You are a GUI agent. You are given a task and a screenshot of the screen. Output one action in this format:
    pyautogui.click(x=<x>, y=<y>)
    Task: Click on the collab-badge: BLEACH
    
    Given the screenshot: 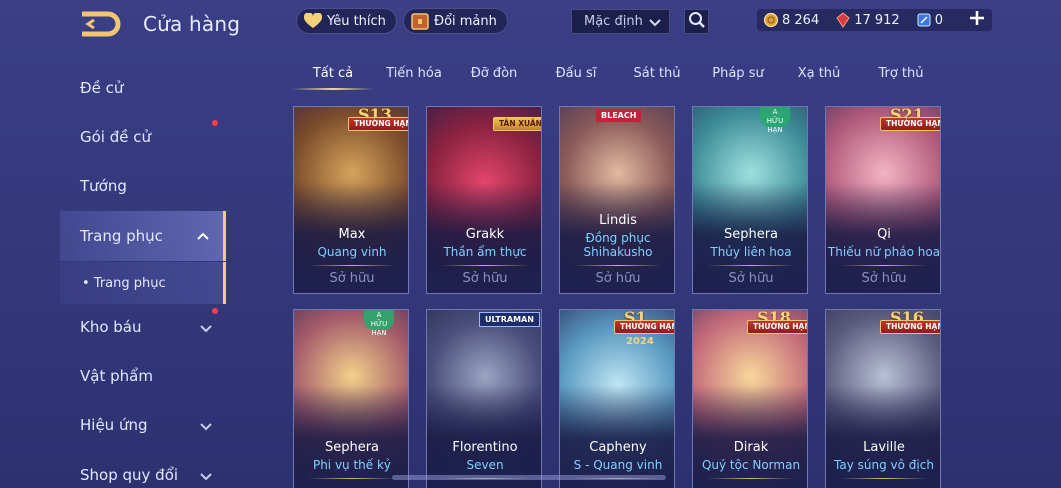 What is the action you would take?
    pyautogui.click(x=619, y=115)
    